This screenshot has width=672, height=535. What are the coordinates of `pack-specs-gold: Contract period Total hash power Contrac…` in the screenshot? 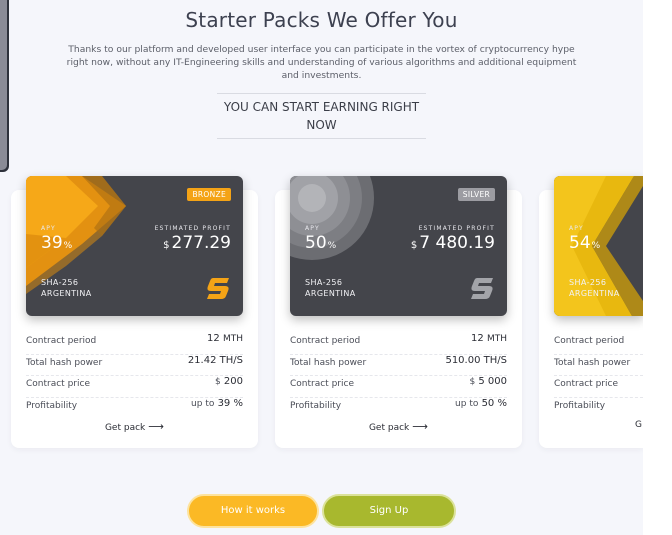 It's located at (598, 376).